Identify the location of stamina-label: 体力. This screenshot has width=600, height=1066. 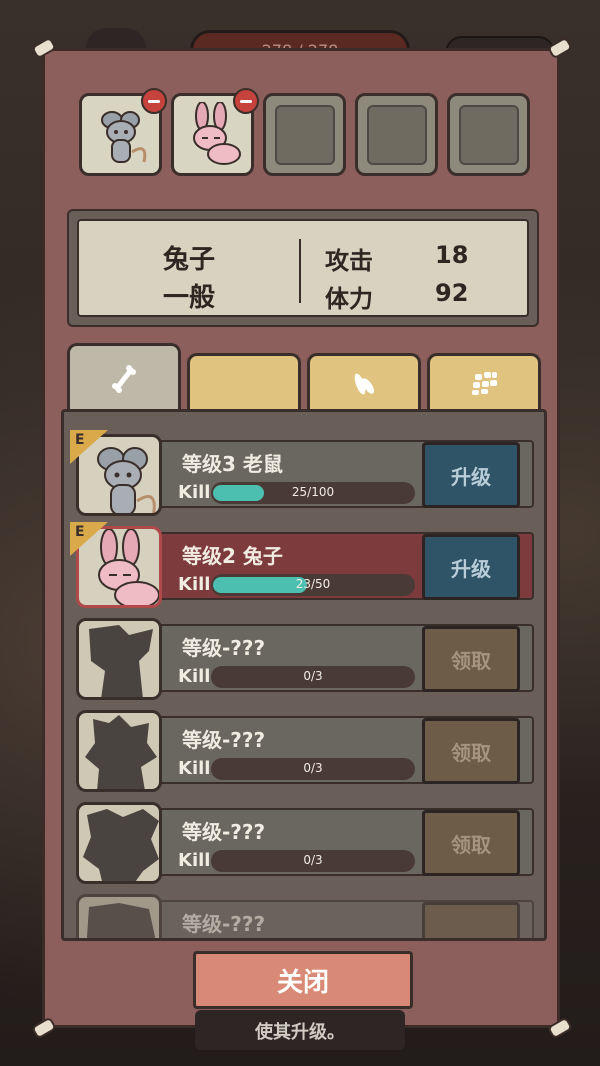
(349, 299).